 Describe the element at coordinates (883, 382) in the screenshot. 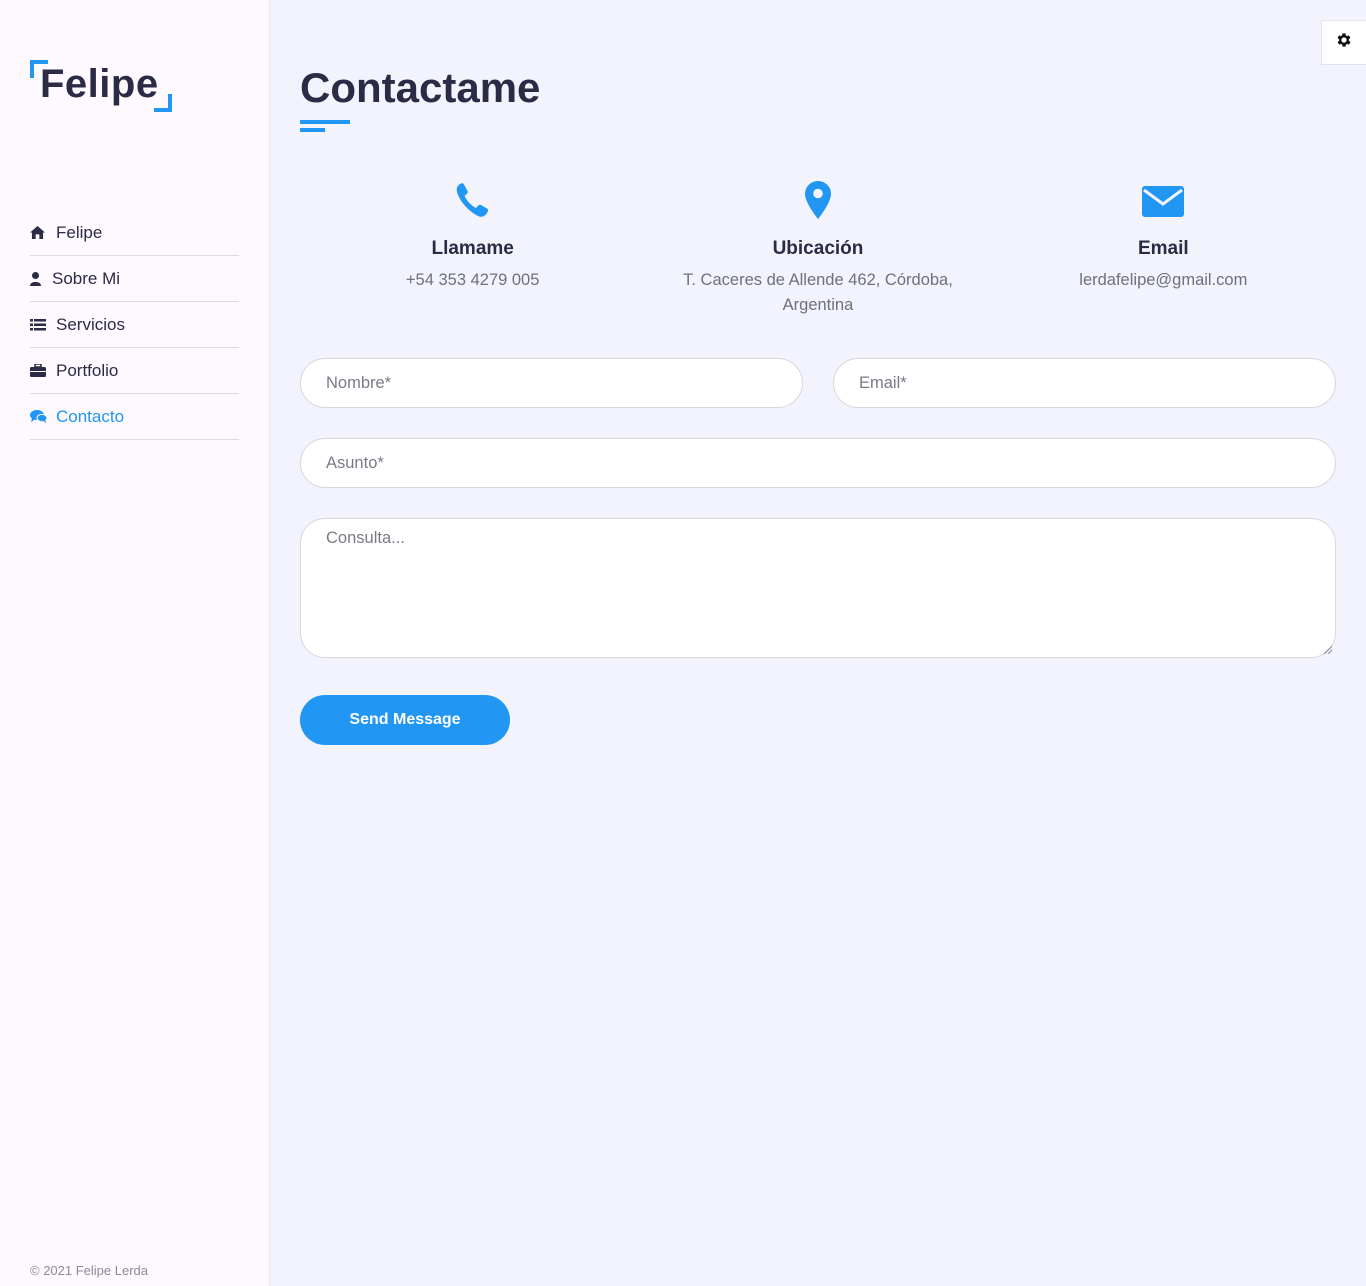

I see `email-placeholder: Email*` at that location.